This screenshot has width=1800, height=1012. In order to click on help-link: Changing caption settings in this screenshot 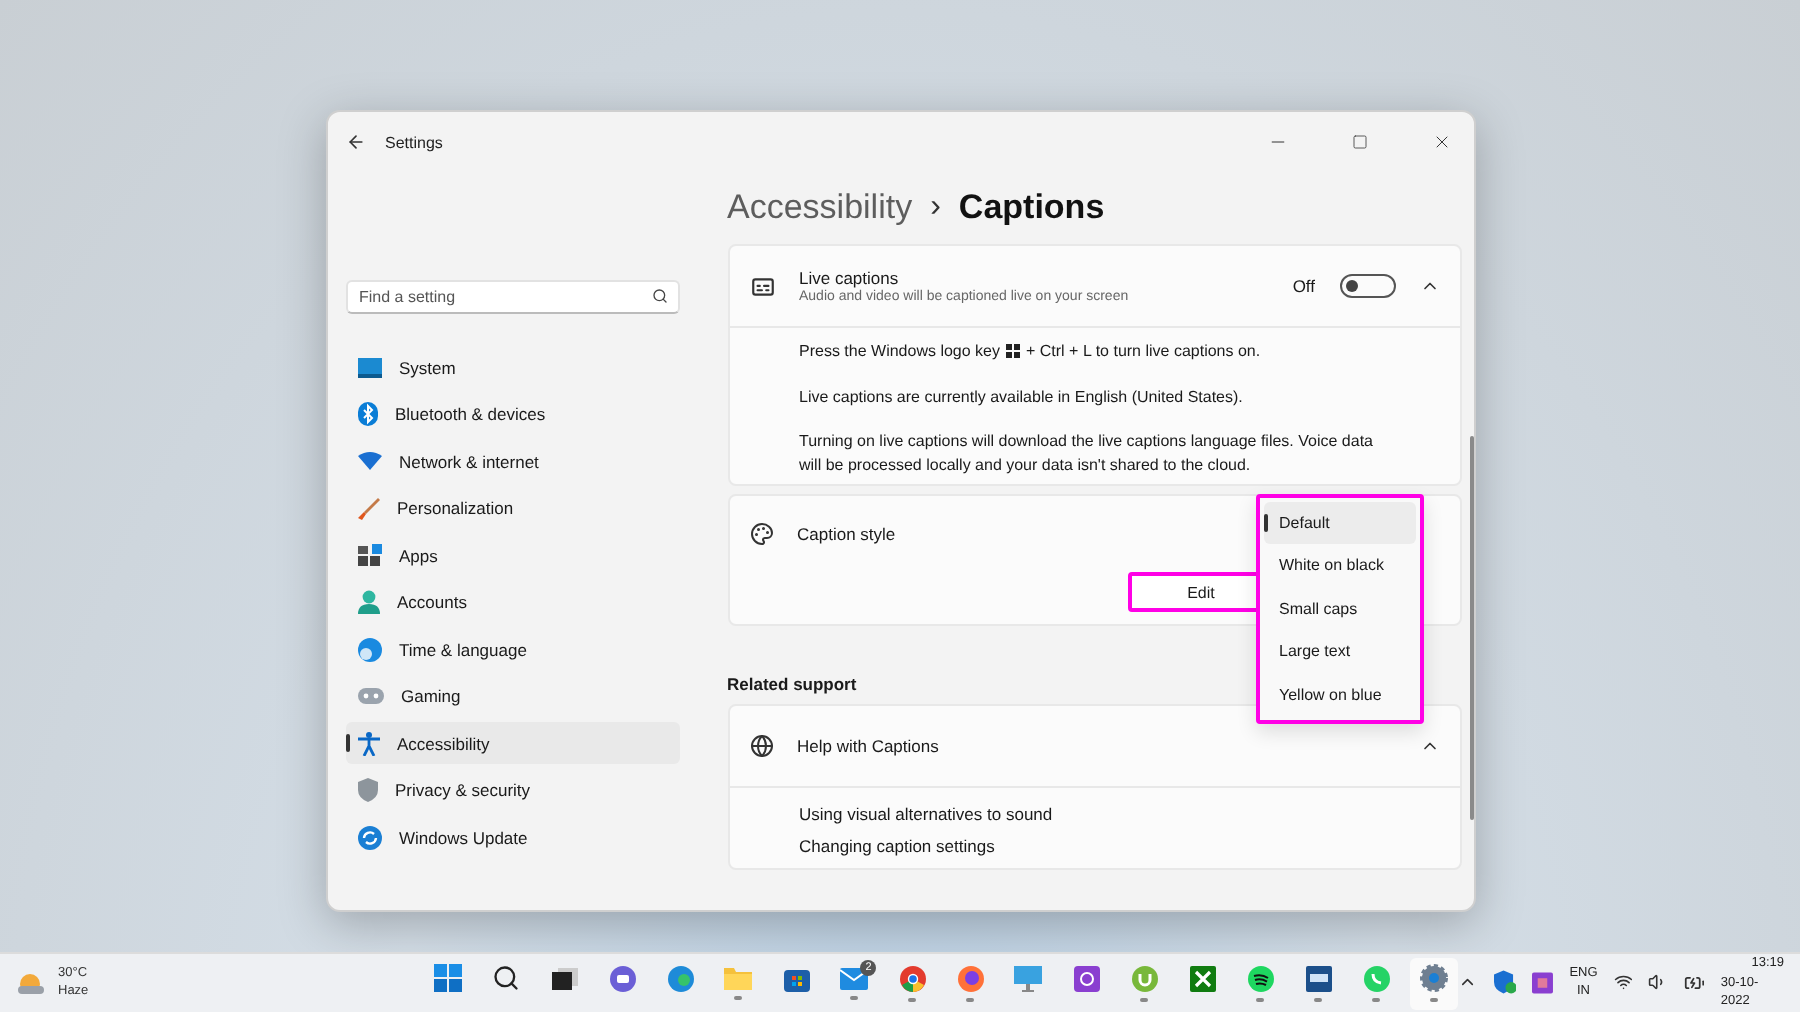, I will do `click(1094, 846)`.